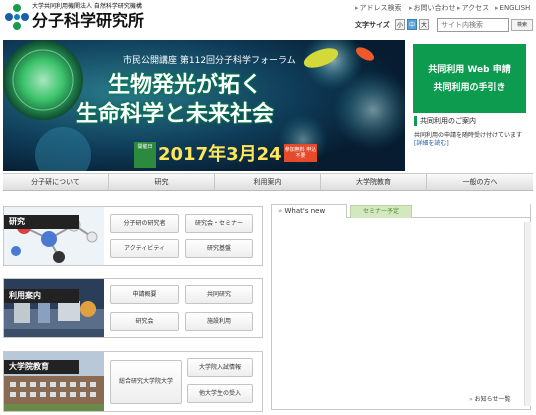 This screenshot has width=536, height=415. I want to click on util-link-access: ▸アクセス, so click(473, 8).